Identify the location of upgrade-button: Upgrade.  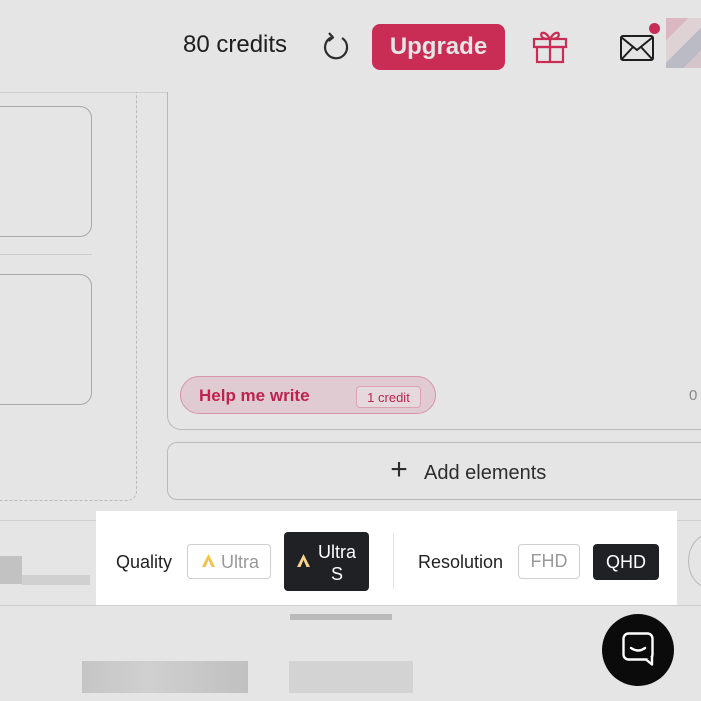
(438, 47).